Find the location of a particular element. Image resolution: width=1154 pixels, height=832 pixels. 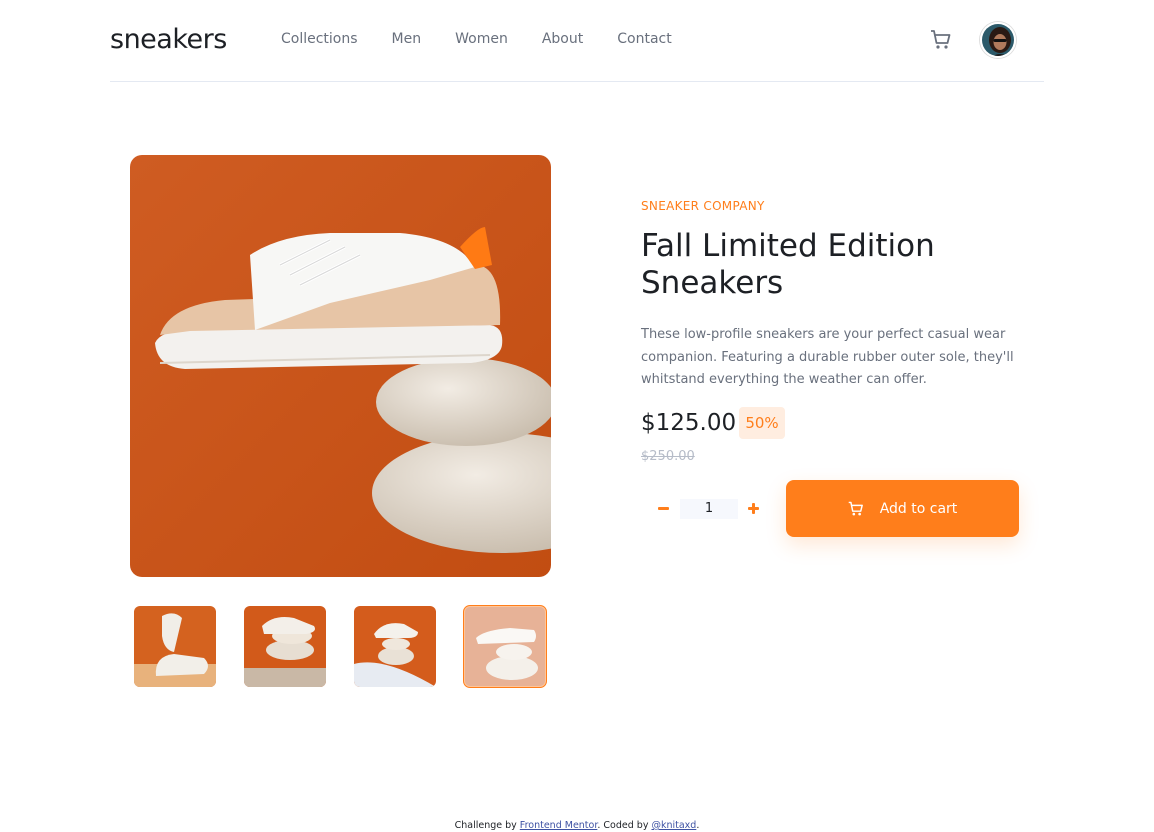

add-to-cart-button: Add to cart is located at coordinates (902, 508).